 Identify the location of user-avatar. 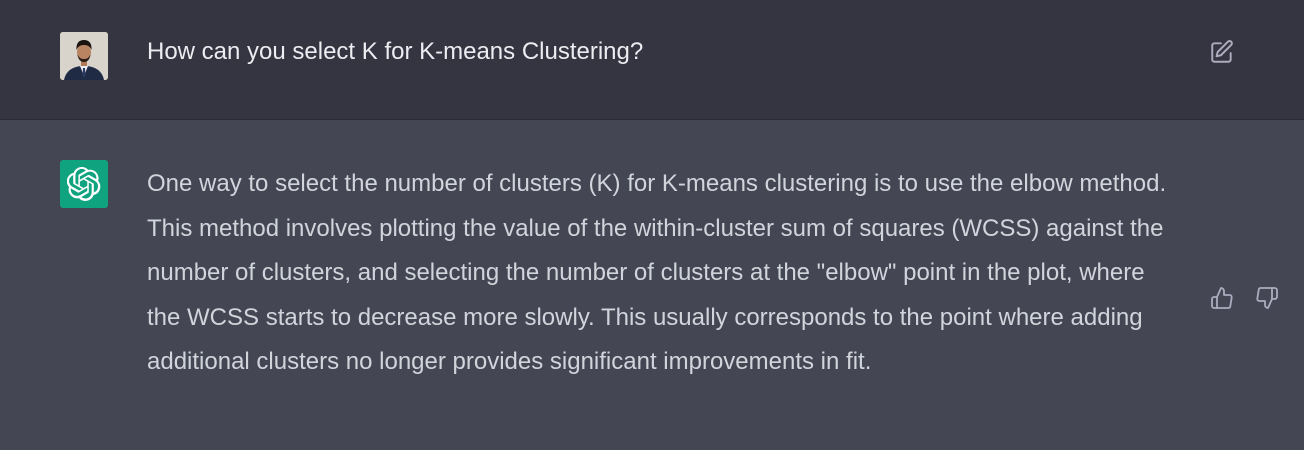
(84, 56).